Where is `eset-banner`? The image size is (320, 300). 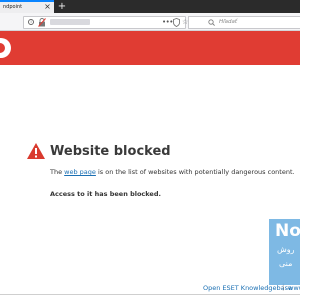 eset-banner is located at coordinates (150, 48).